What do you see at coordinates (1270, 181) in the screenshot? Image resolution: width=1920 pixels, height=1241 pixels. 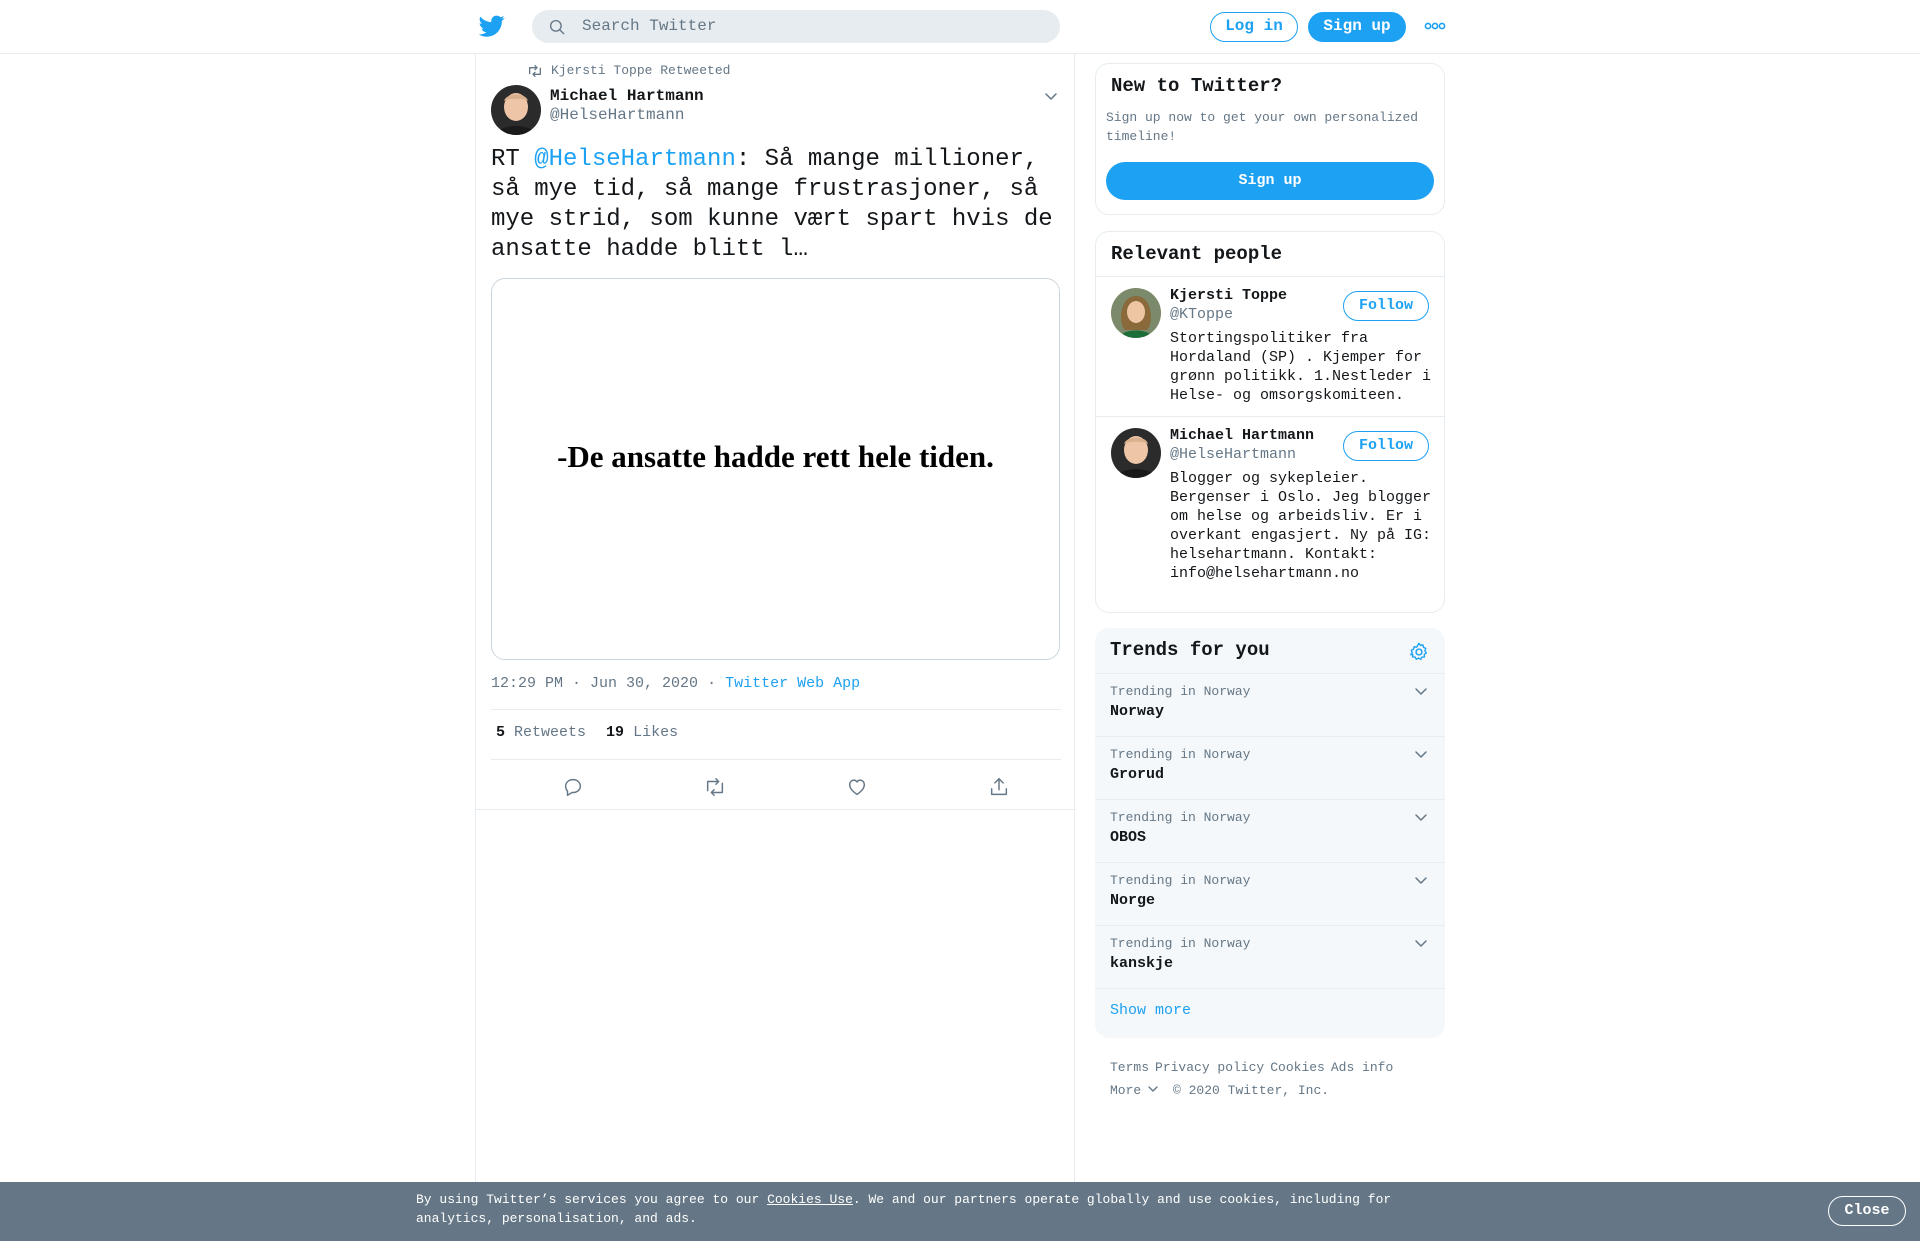 I see `signup-large-button: Sign up` at bounding box center [1270, 181].